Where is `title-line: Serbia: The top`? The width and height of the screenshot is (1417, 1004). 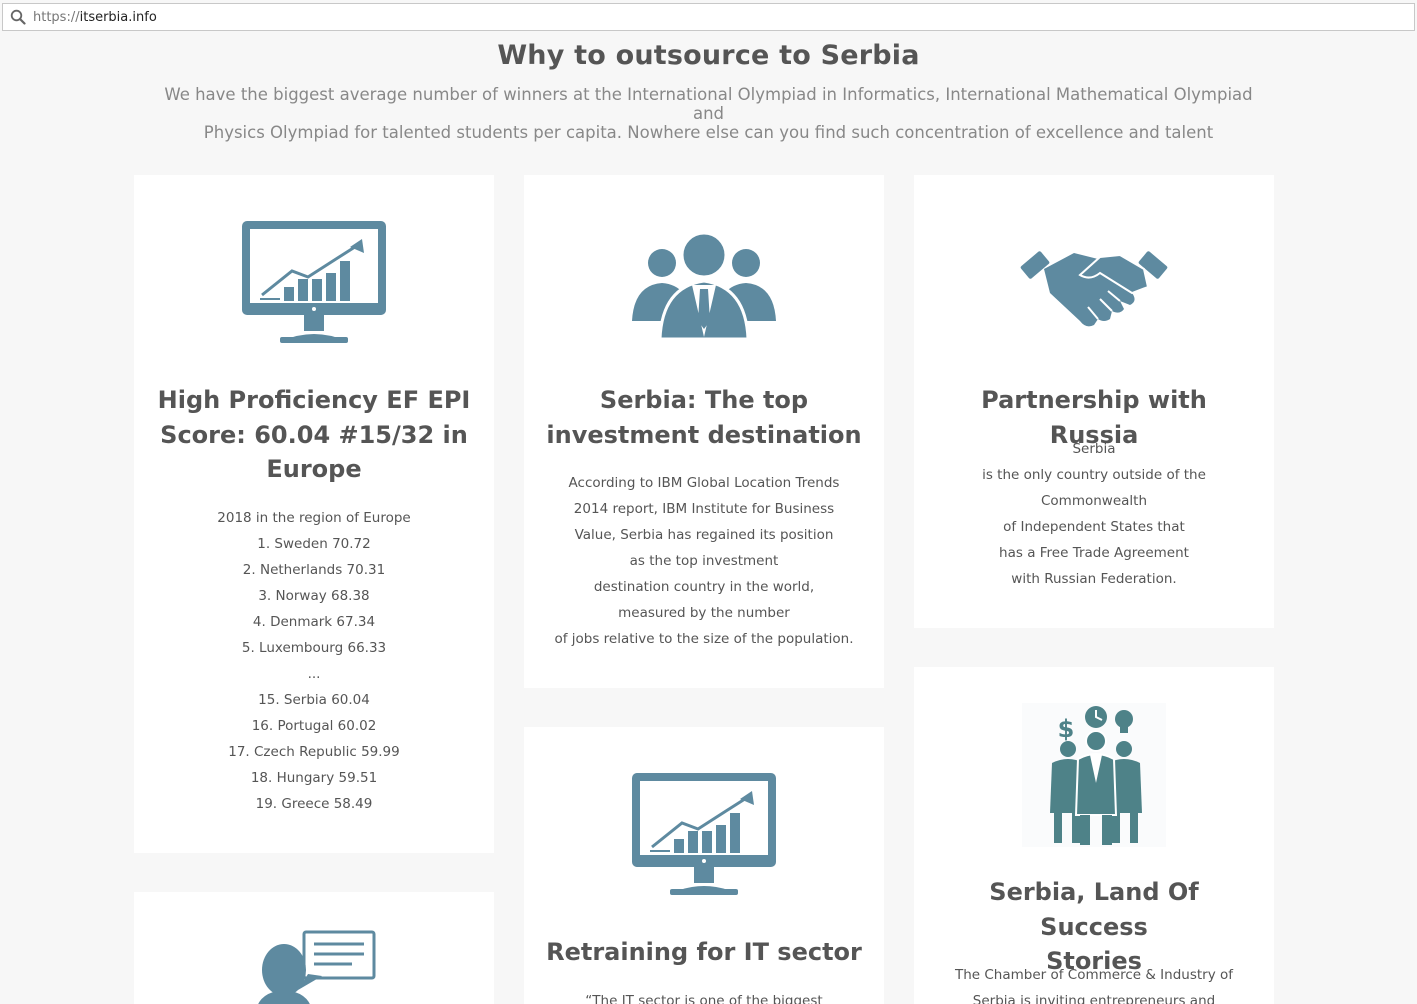
title-line: Serbia: The top is located at coordinates (704, 400).